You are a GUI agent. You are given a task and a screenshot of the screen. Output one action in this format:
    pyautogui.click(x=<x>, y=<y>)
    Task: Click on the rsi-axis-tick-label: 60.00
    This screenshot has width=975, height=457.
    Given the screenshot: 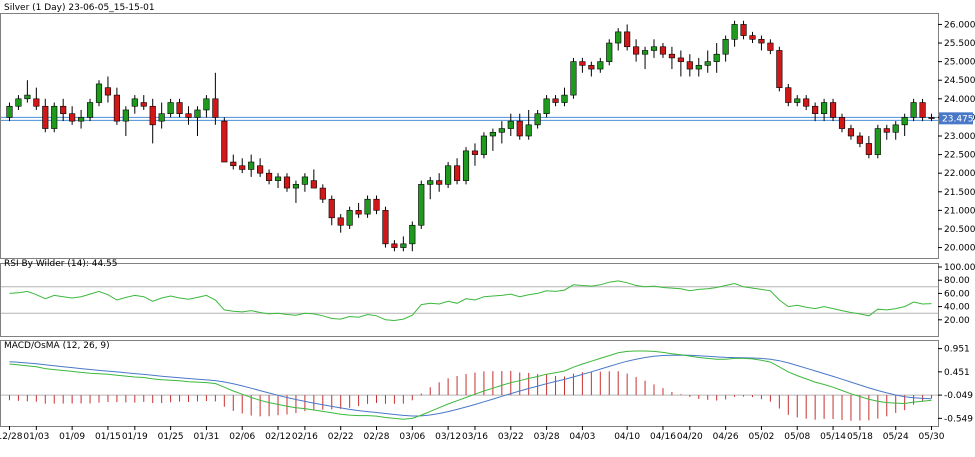 What is the action you would take?
    pyautogui.click(x=957, y=294)
    